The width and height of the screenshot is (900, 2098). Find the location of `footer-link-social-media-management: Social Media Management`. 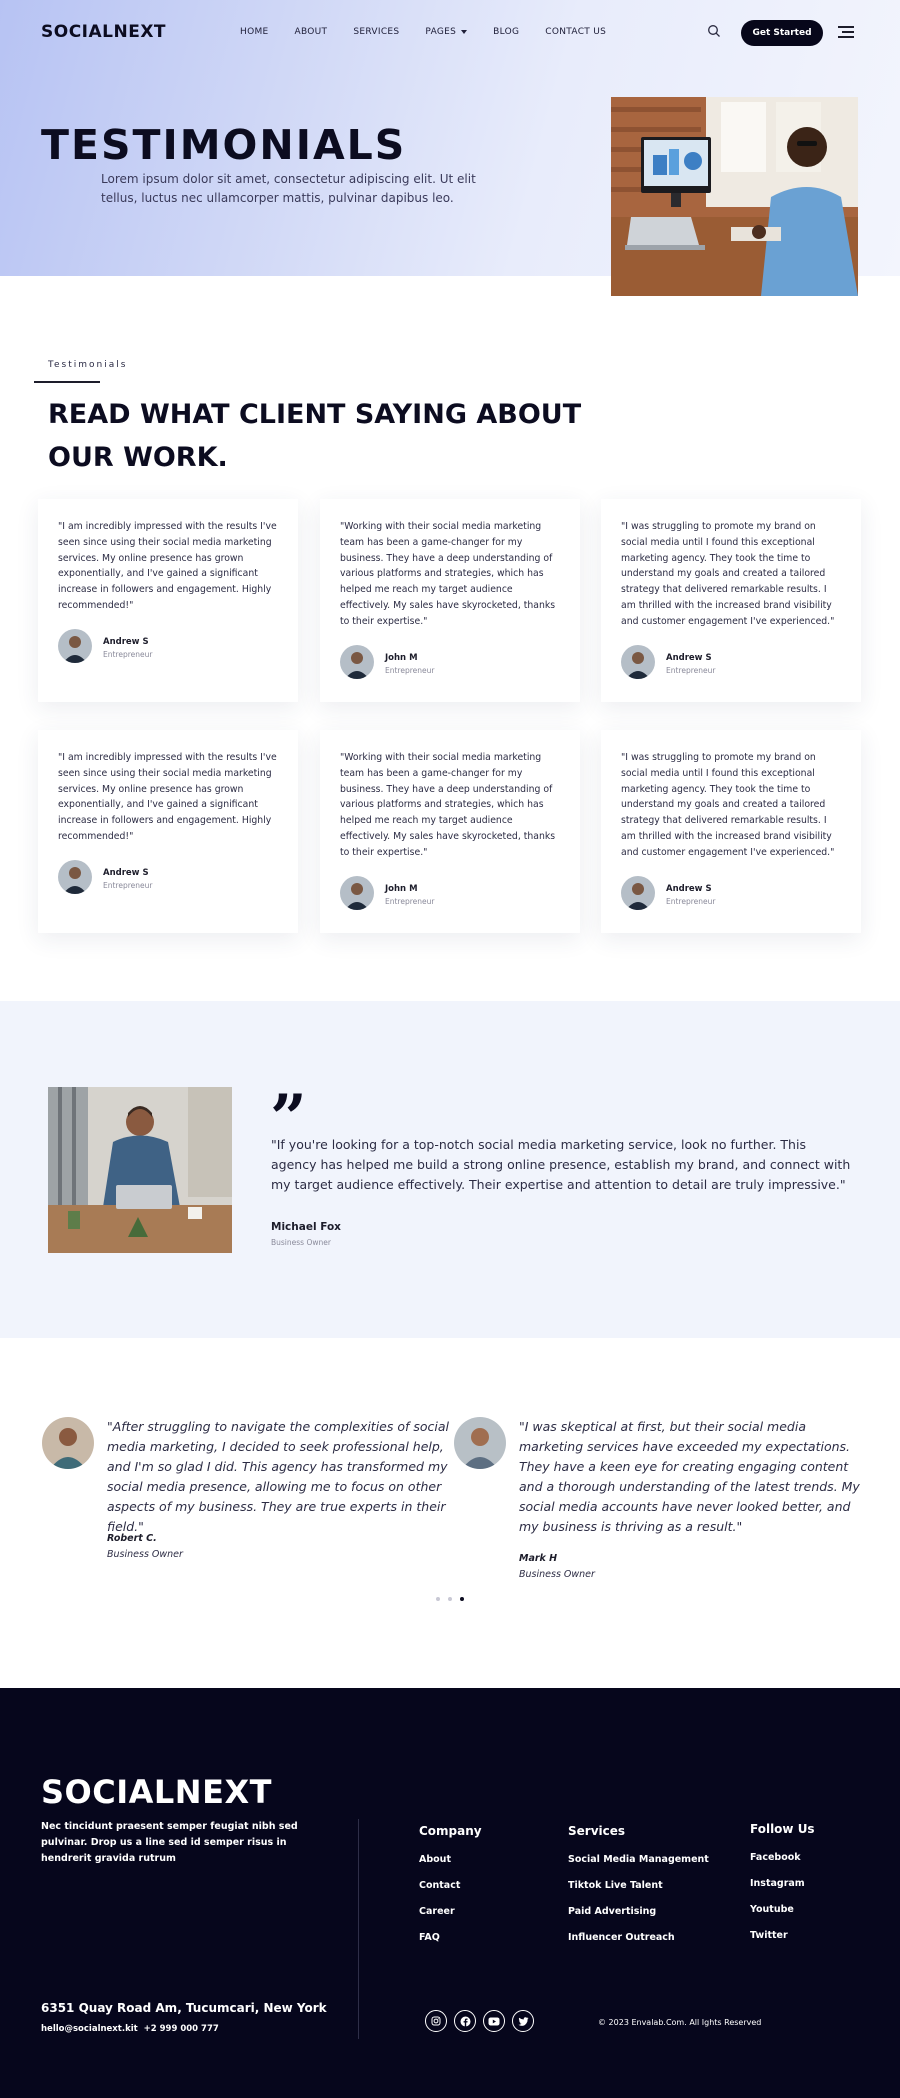

footer-link-social-media-management: Social Media Management is located at coordinates (638, 1859).